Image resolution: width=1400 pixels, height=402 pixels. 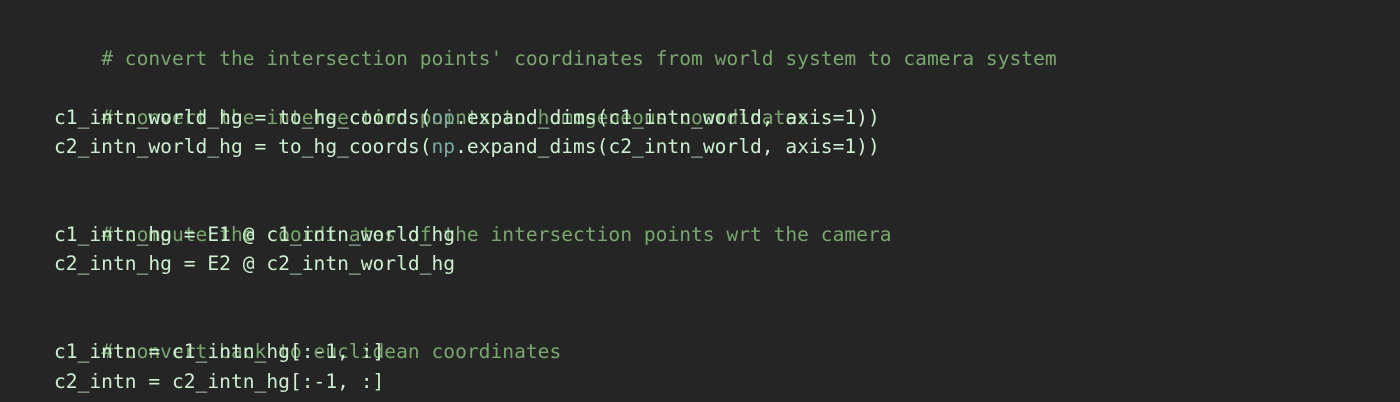 What do you see at coordinates (727, 263) in the screenshot?
I see `code-line-9: c2_intn_hg = E2 @ c2_intn_world_hg` at bounding box center [727, 263].